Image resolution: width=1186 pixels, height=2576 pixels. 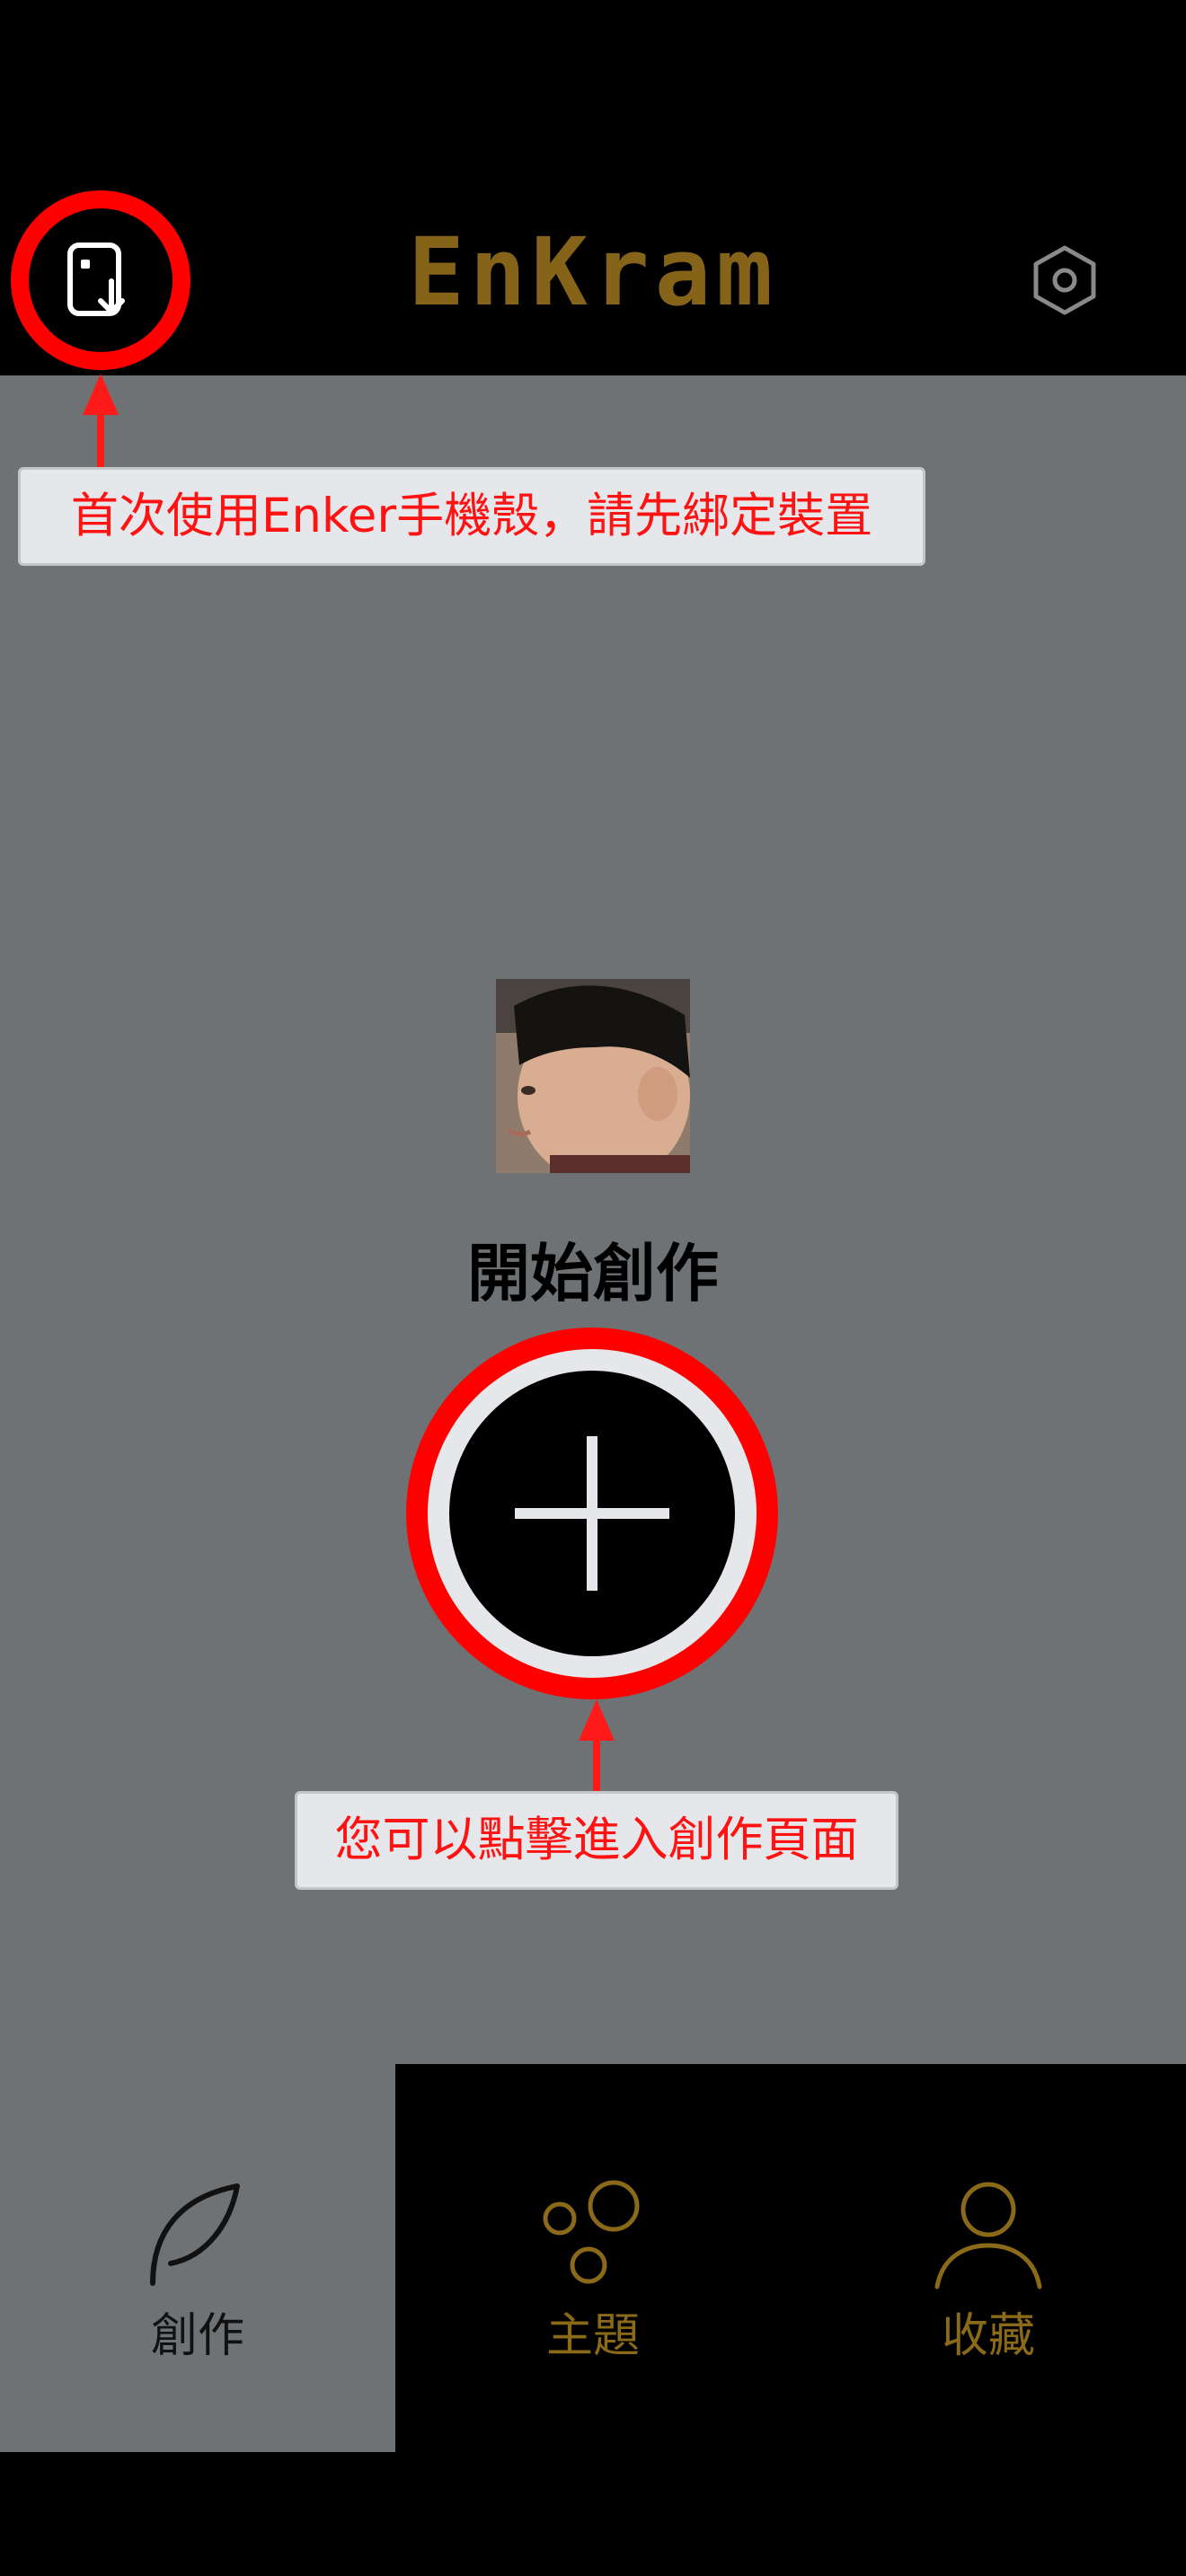 What do you see at coordinates (100, 280) in the screenshot?
I see `bind-highlight-ring` at bounding box center [100, 280].